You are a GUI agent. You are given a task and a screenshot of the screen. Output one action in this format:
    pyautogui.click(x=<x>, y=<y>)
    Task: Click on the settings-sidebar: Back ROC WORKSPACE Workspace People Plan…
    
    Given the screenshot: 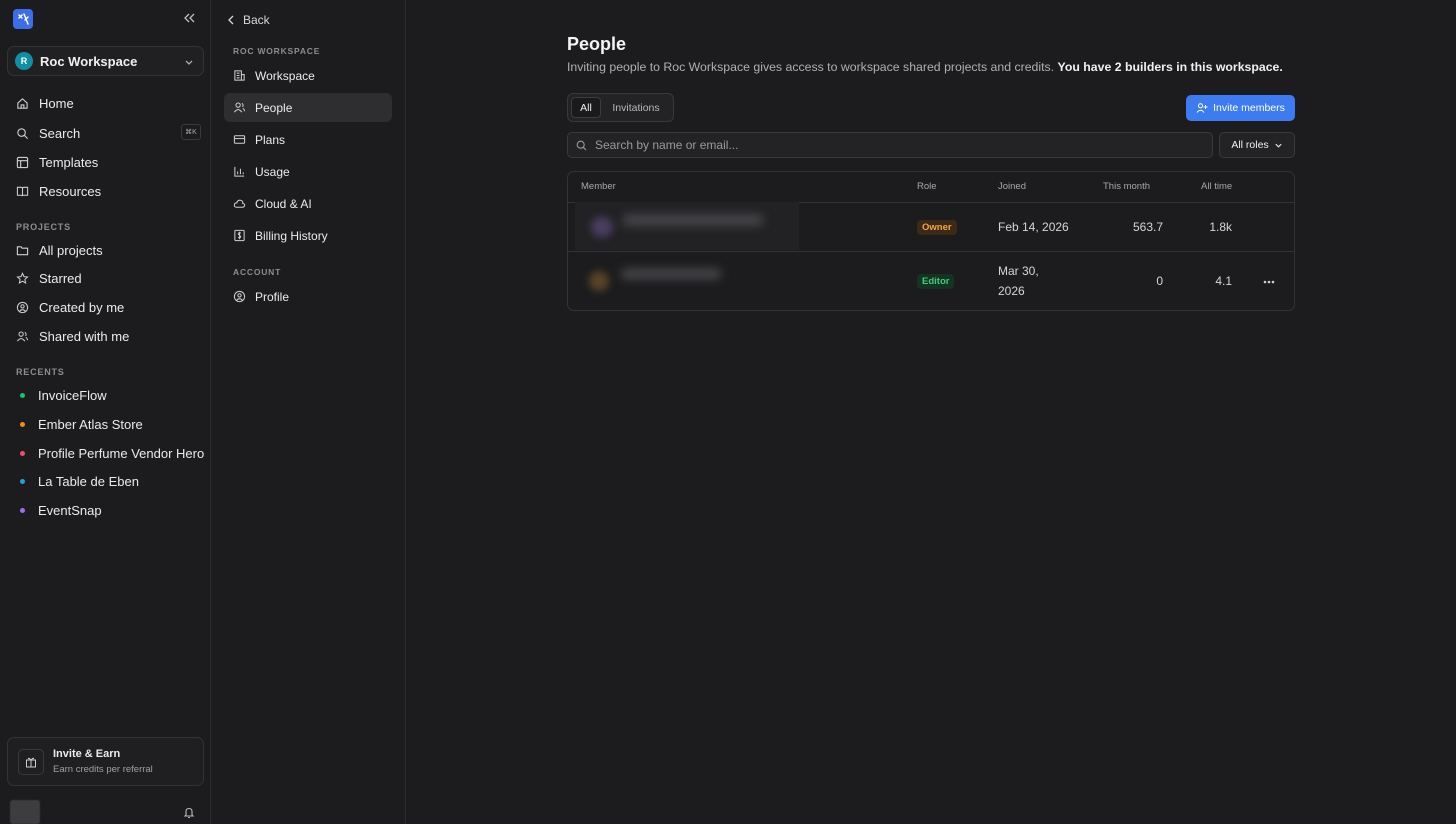 What is the action you would take?
    pyautogui.click(x=308, y=412)
    